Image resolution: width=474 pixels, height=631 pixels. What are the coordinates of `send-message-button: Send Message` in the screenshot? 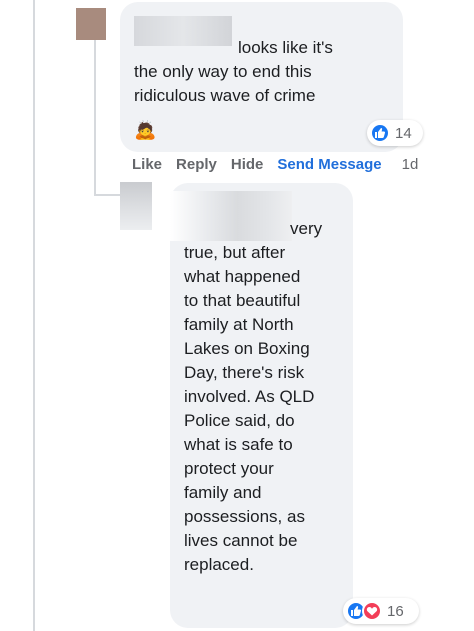 It's located at (329, 164).